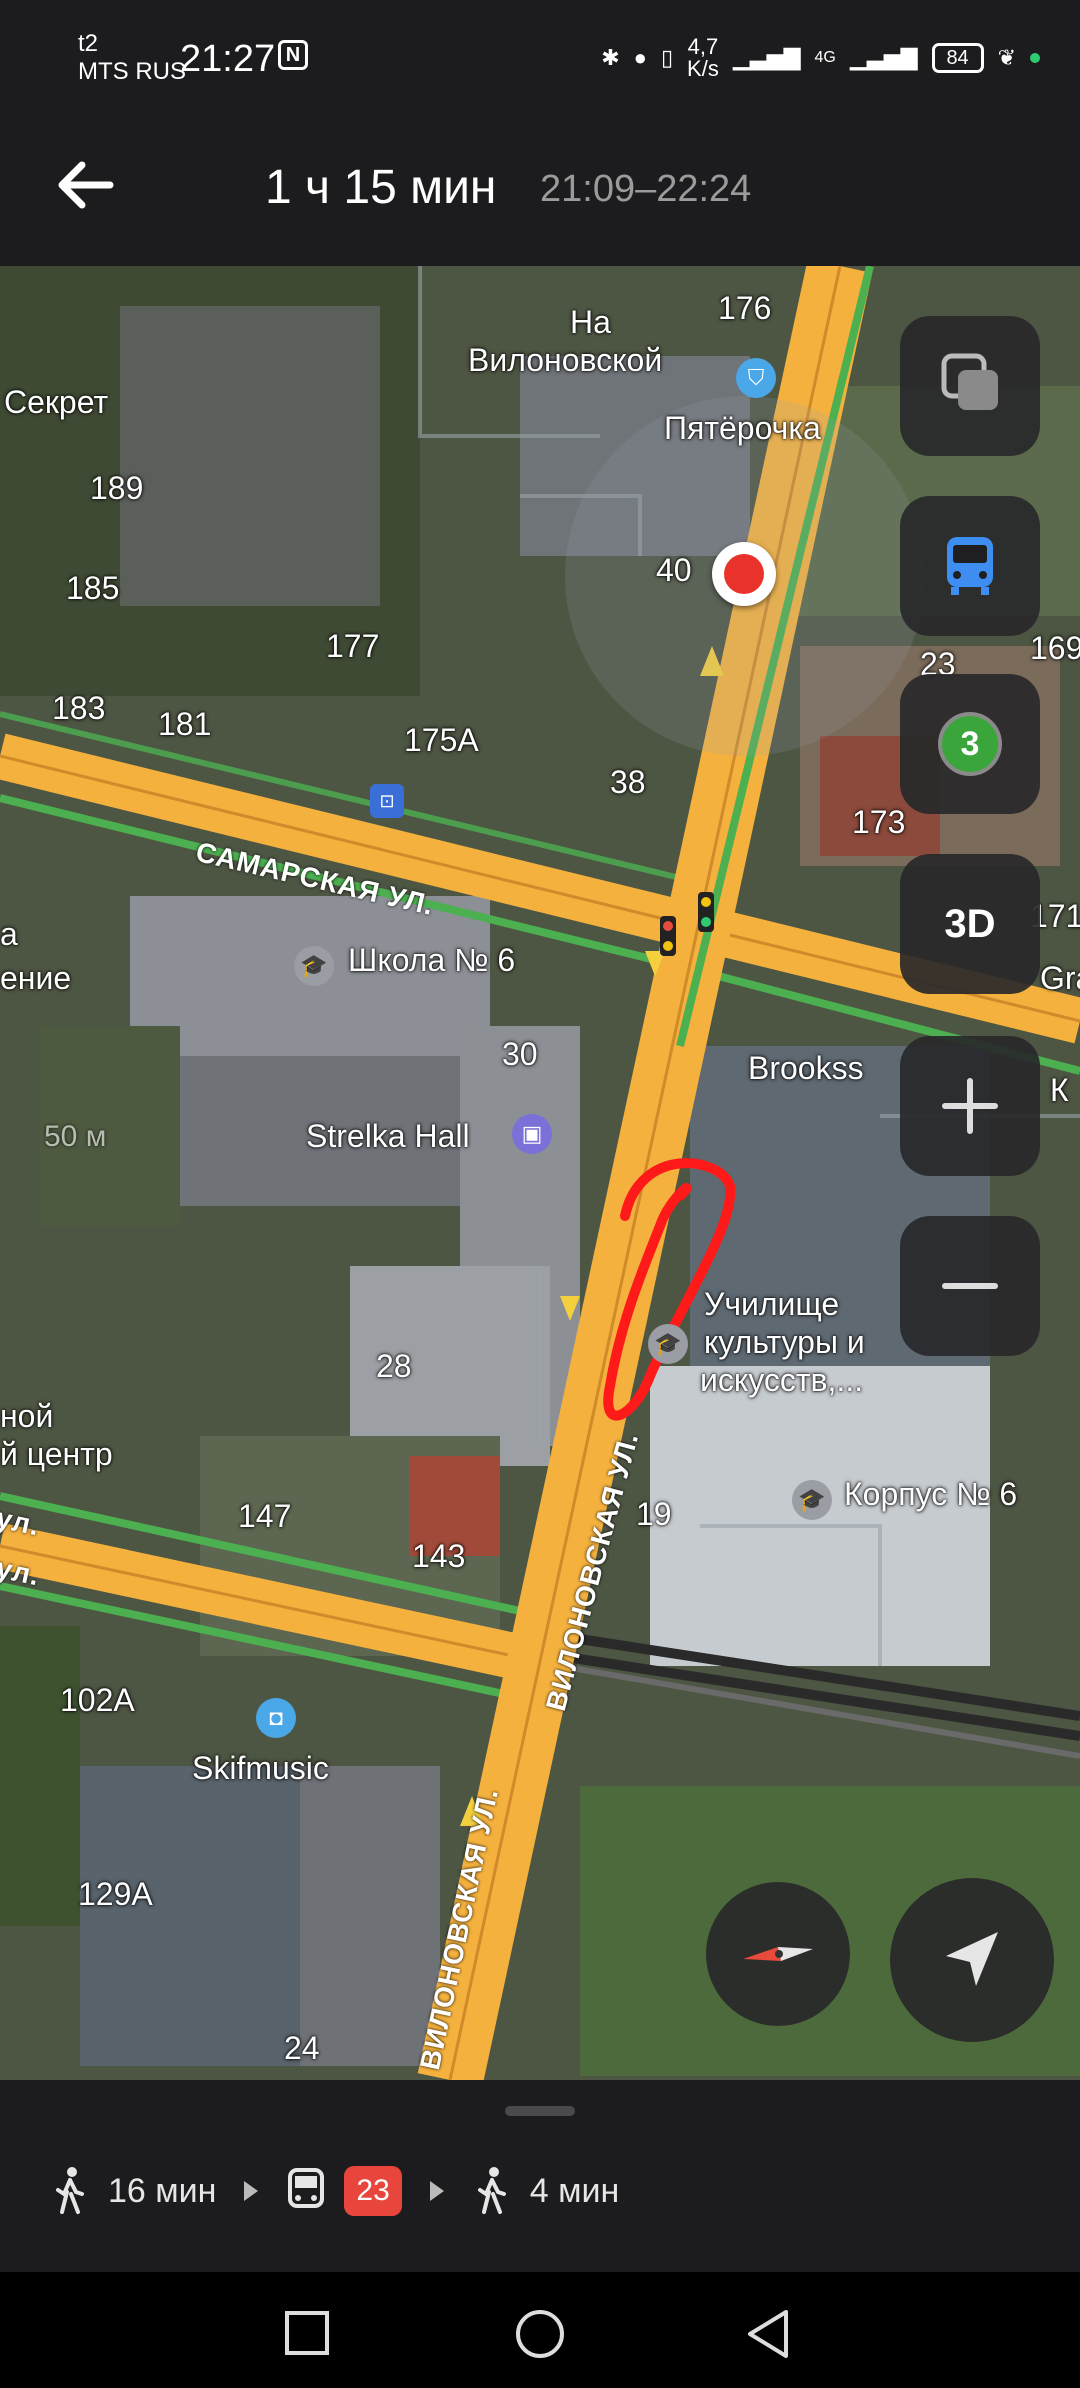 Image resolution: width=1080 pixels, height=2388 pixels. I want to click on traffic-button: 3, so click(970, 744).